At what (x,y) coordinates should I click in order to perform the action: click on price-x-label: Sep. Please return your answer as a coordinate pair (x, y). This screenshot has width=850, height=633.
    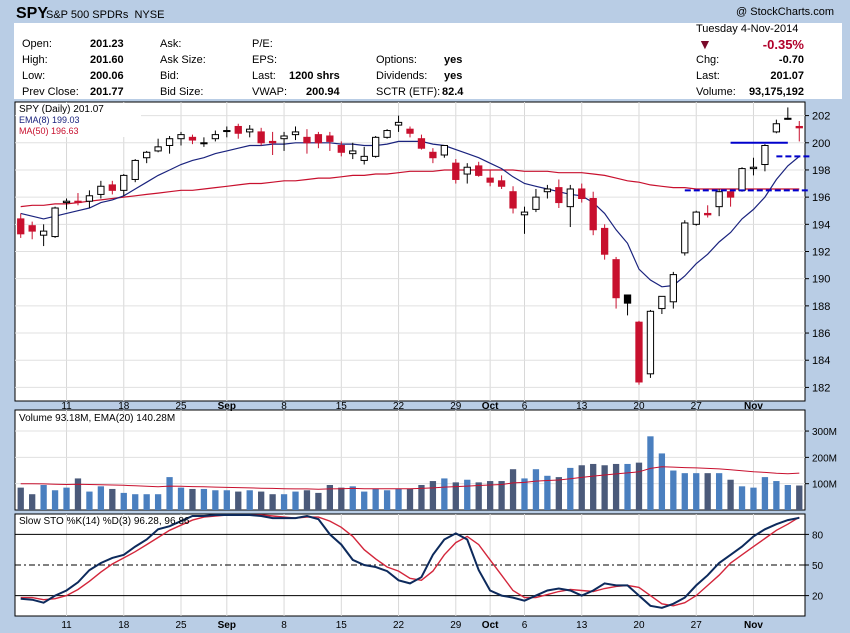
    Looking at the image, I should click on (227, 406).